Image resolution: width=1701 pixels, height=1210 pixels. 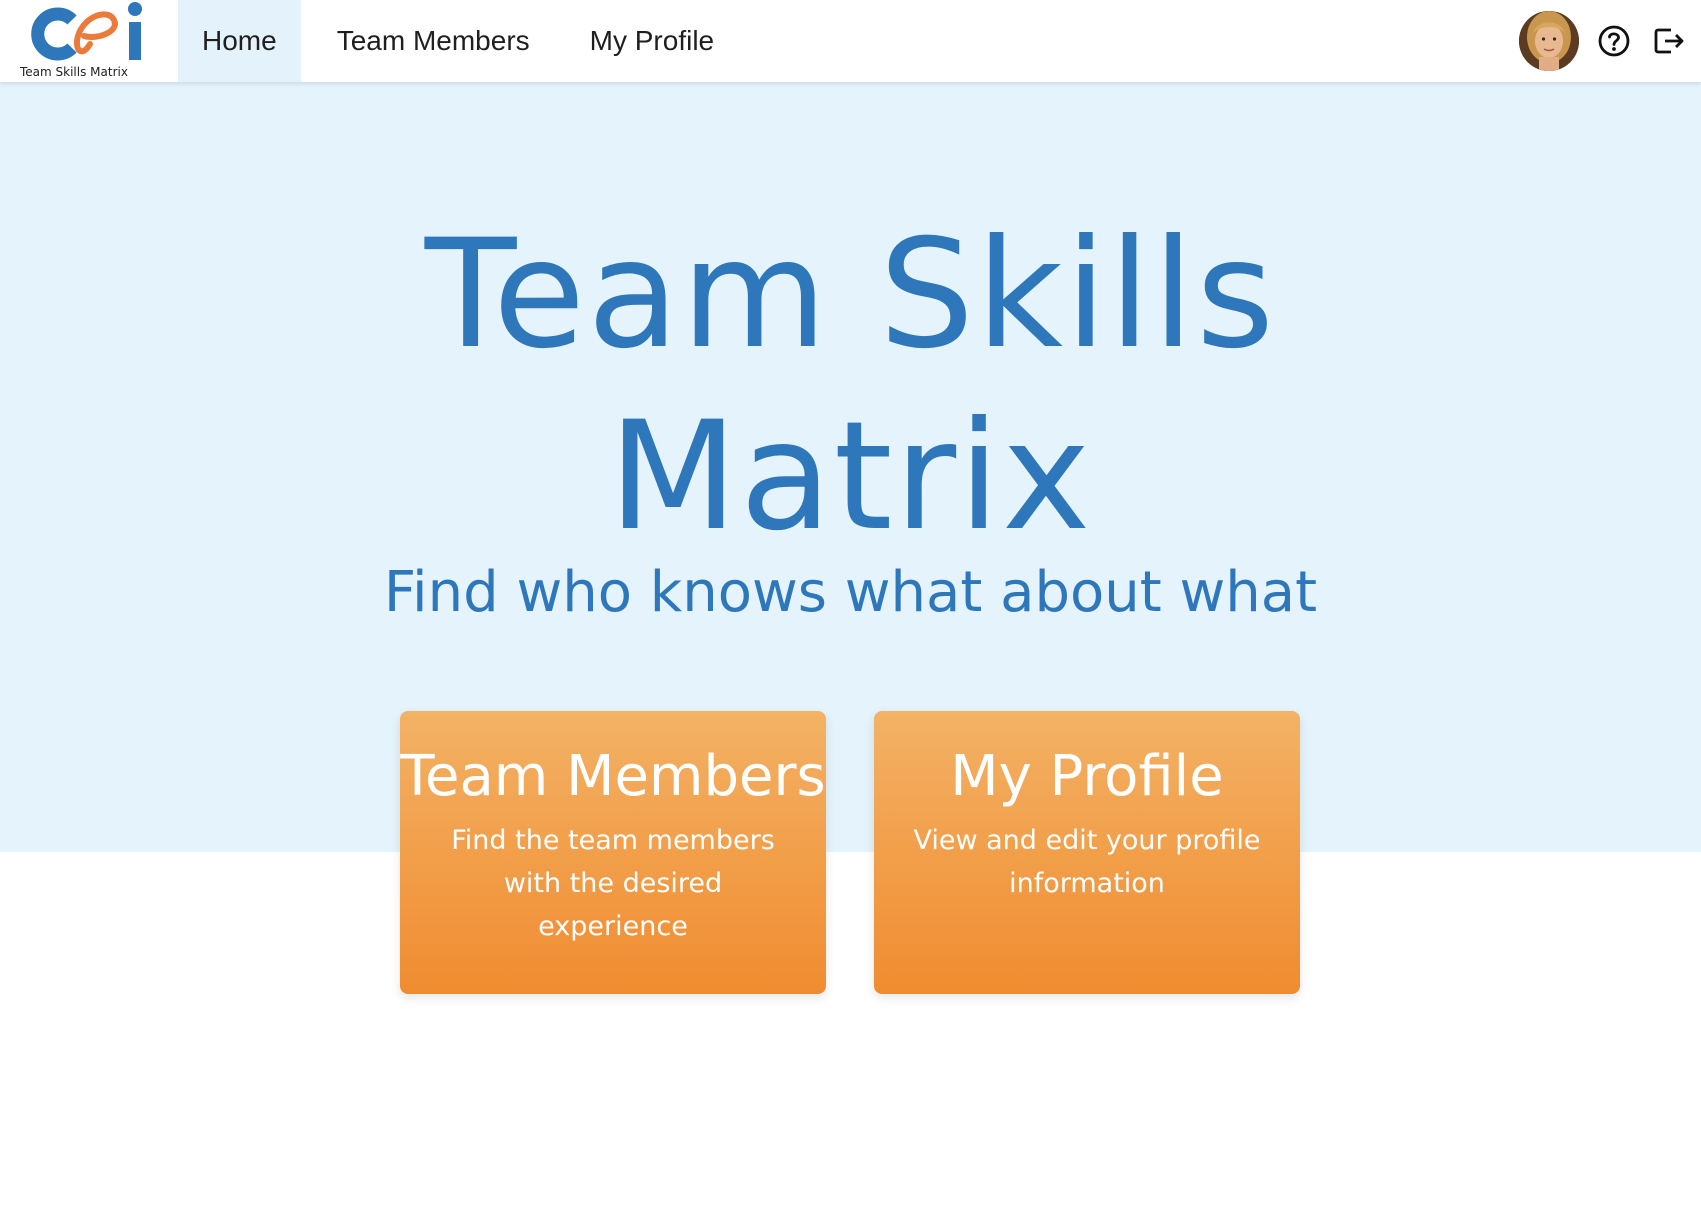 What do you see at coordinates (850, 295) in the screenshot?
I see `hero-title-line-1: Team Skills` at bounding box center [850, 295].